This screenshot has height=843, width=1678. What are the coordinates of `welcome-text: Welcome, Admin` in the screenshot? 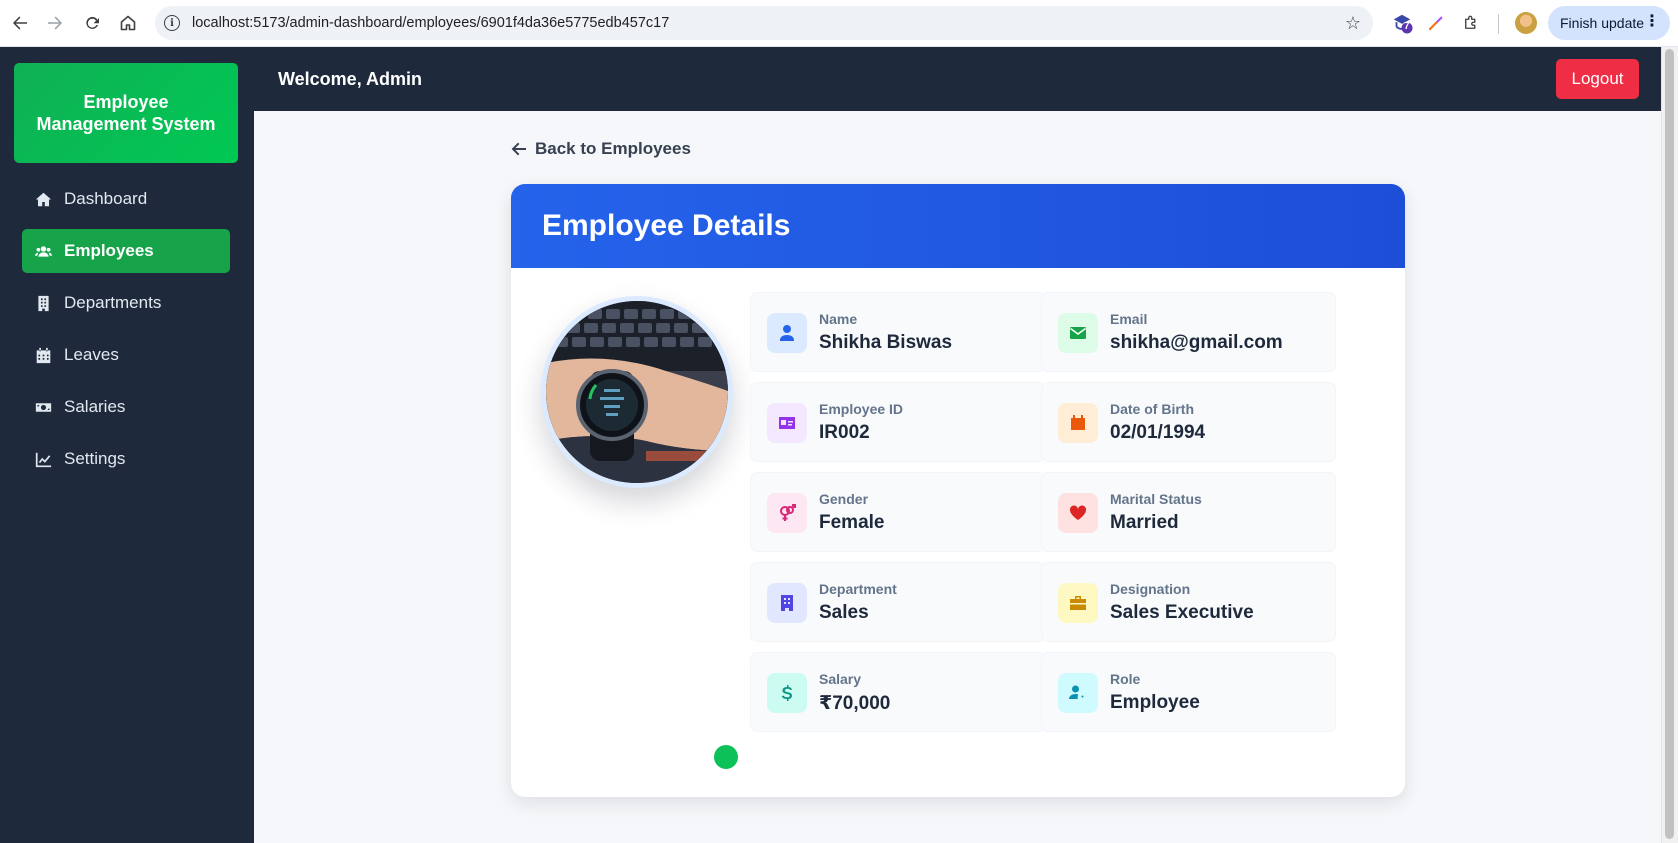 It's located at (350, 79).